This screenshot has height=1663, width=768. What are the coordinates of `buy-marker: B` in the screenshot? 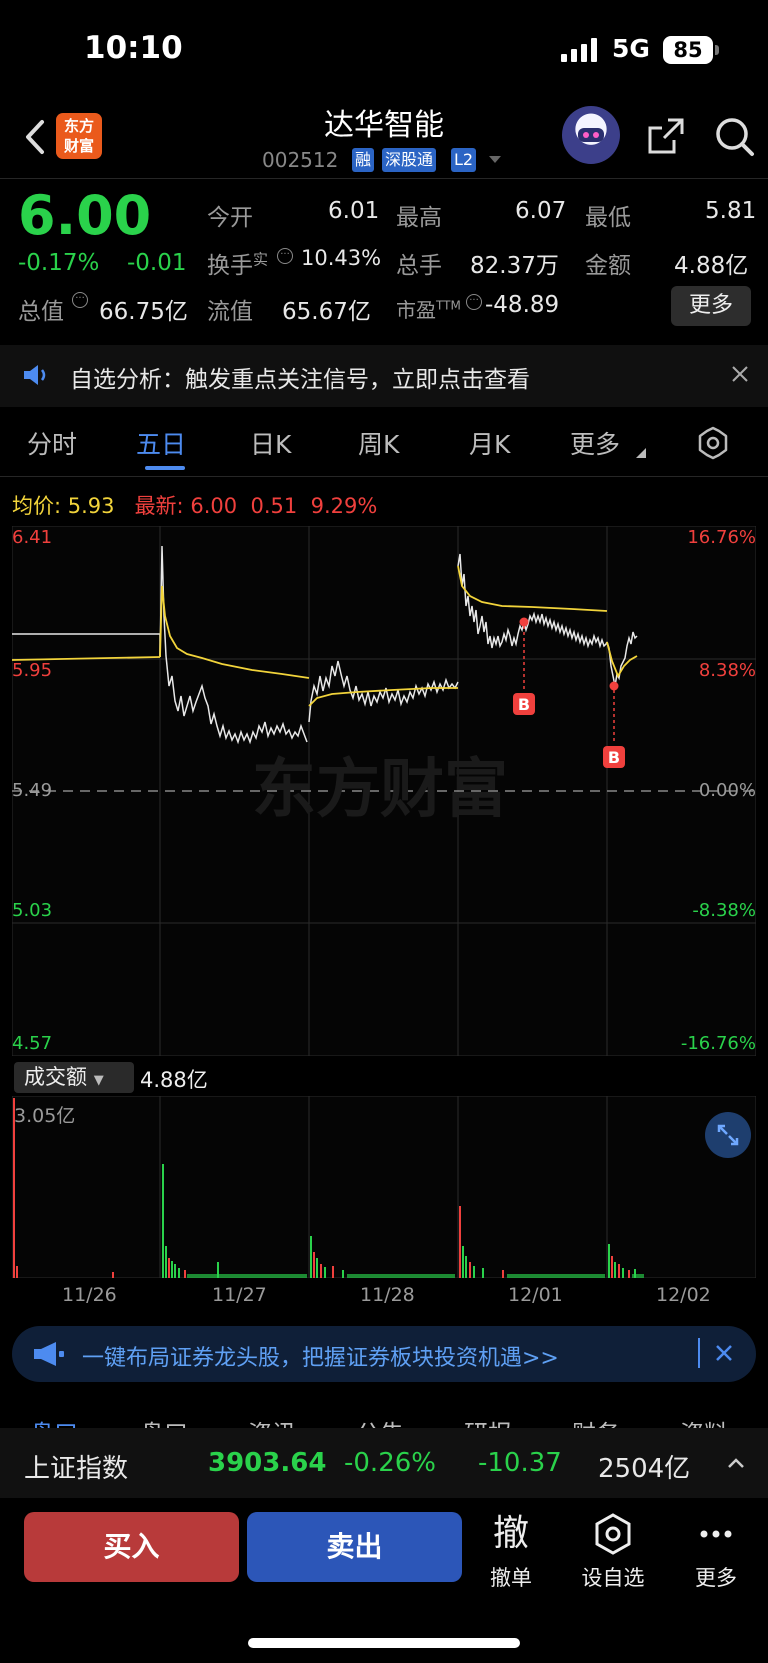 It's located at (614, 757).